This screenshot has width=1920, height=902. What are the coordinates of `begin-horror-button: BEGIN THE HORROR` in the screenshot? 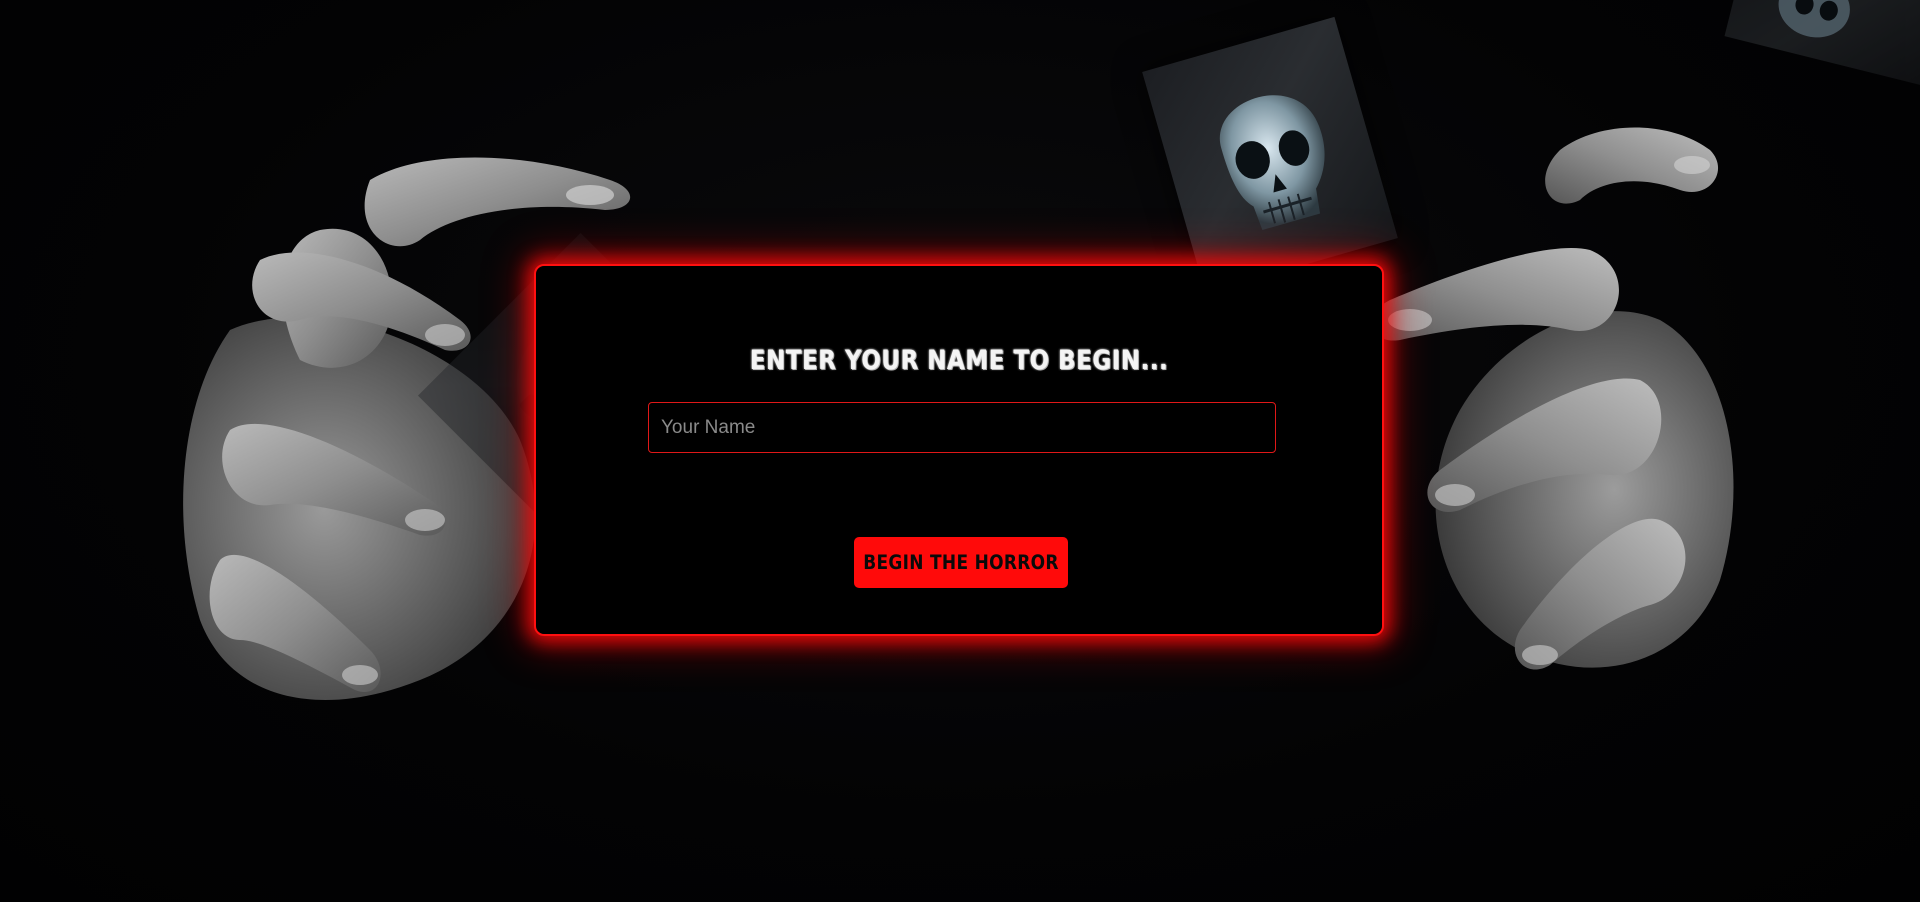 It's located at (961, 562).